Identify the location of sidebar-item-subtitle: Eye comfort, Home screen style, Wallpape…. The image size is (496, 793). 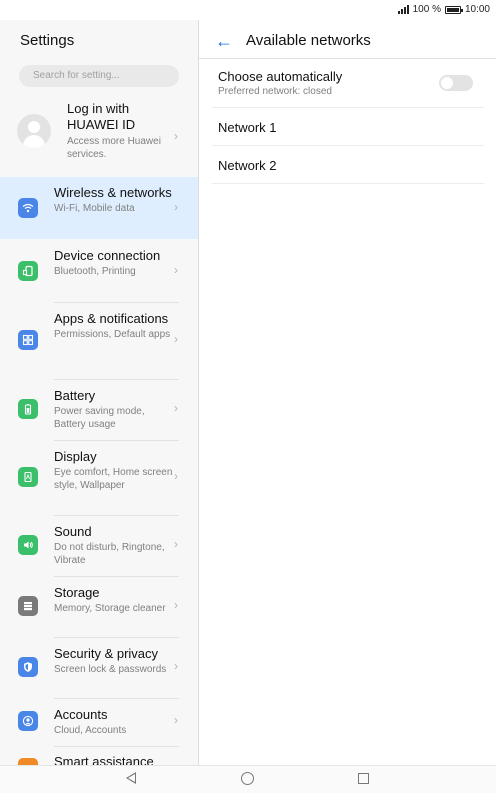
(113, 479).